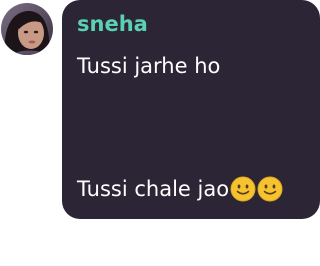 The height and width of the screenshot is (266, 320). I want to click on message-text-line-2-text: Tussi chale jao, so click(153, 188).